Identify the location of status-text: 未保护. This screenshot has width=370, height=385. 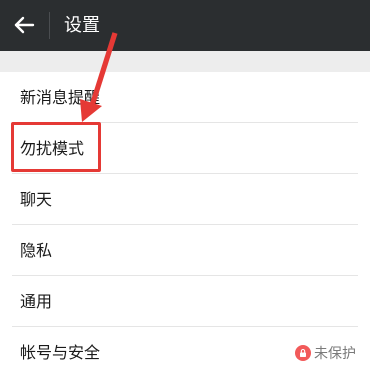
(335, 353).